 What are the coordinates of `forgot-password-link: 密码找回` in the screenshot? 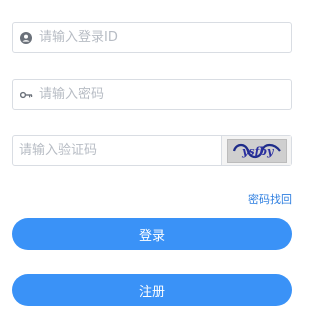 It's located at (270, 199).